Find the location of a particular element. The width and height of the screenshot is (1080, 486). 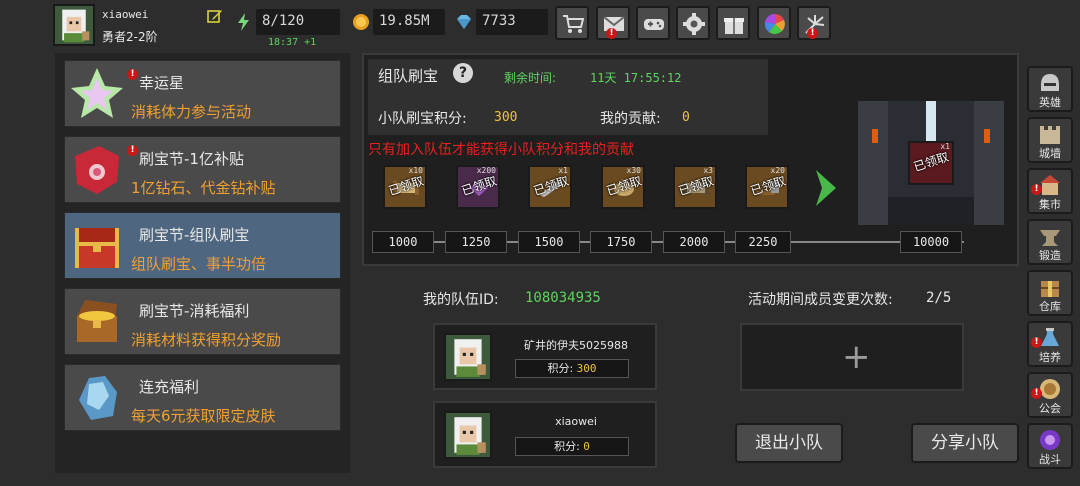

add-member-slot: + is located at coordinates (852, 357).